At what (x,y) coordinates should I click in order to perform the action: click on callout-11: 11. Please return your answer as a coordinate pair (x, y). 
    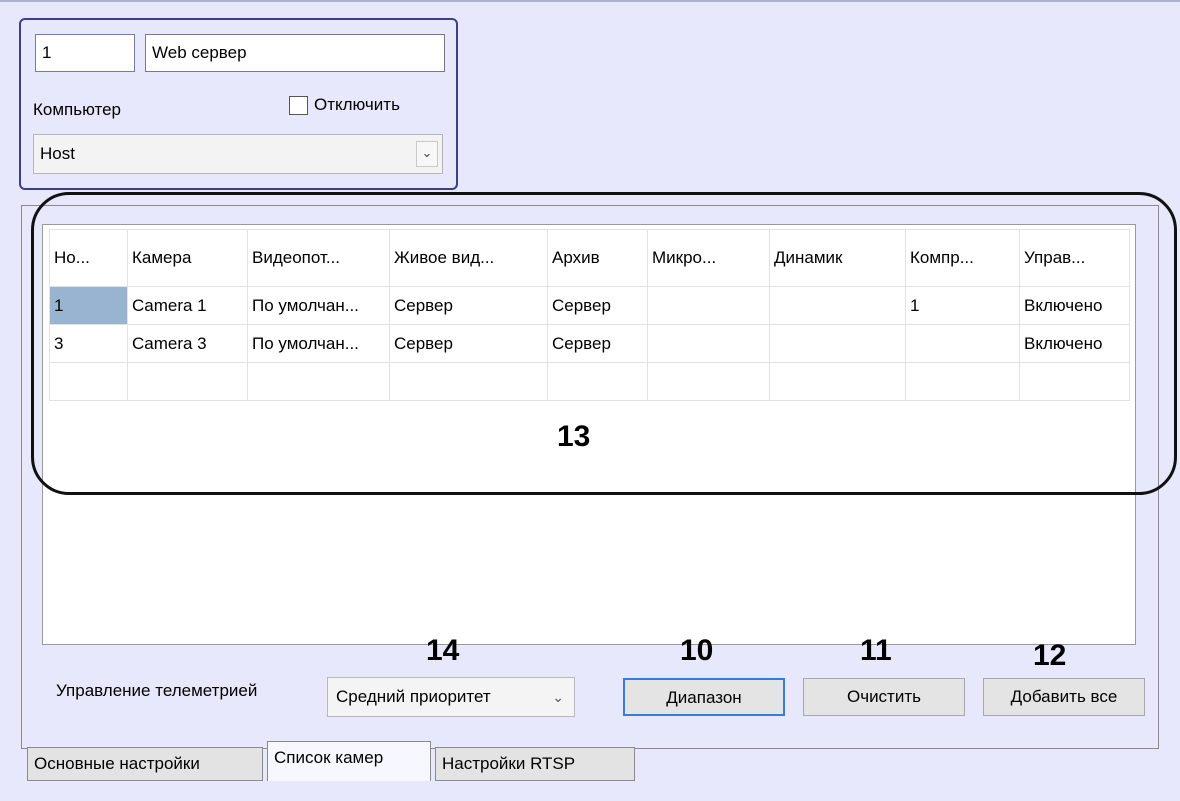
    Looking at the image, I should click on (876, 650).